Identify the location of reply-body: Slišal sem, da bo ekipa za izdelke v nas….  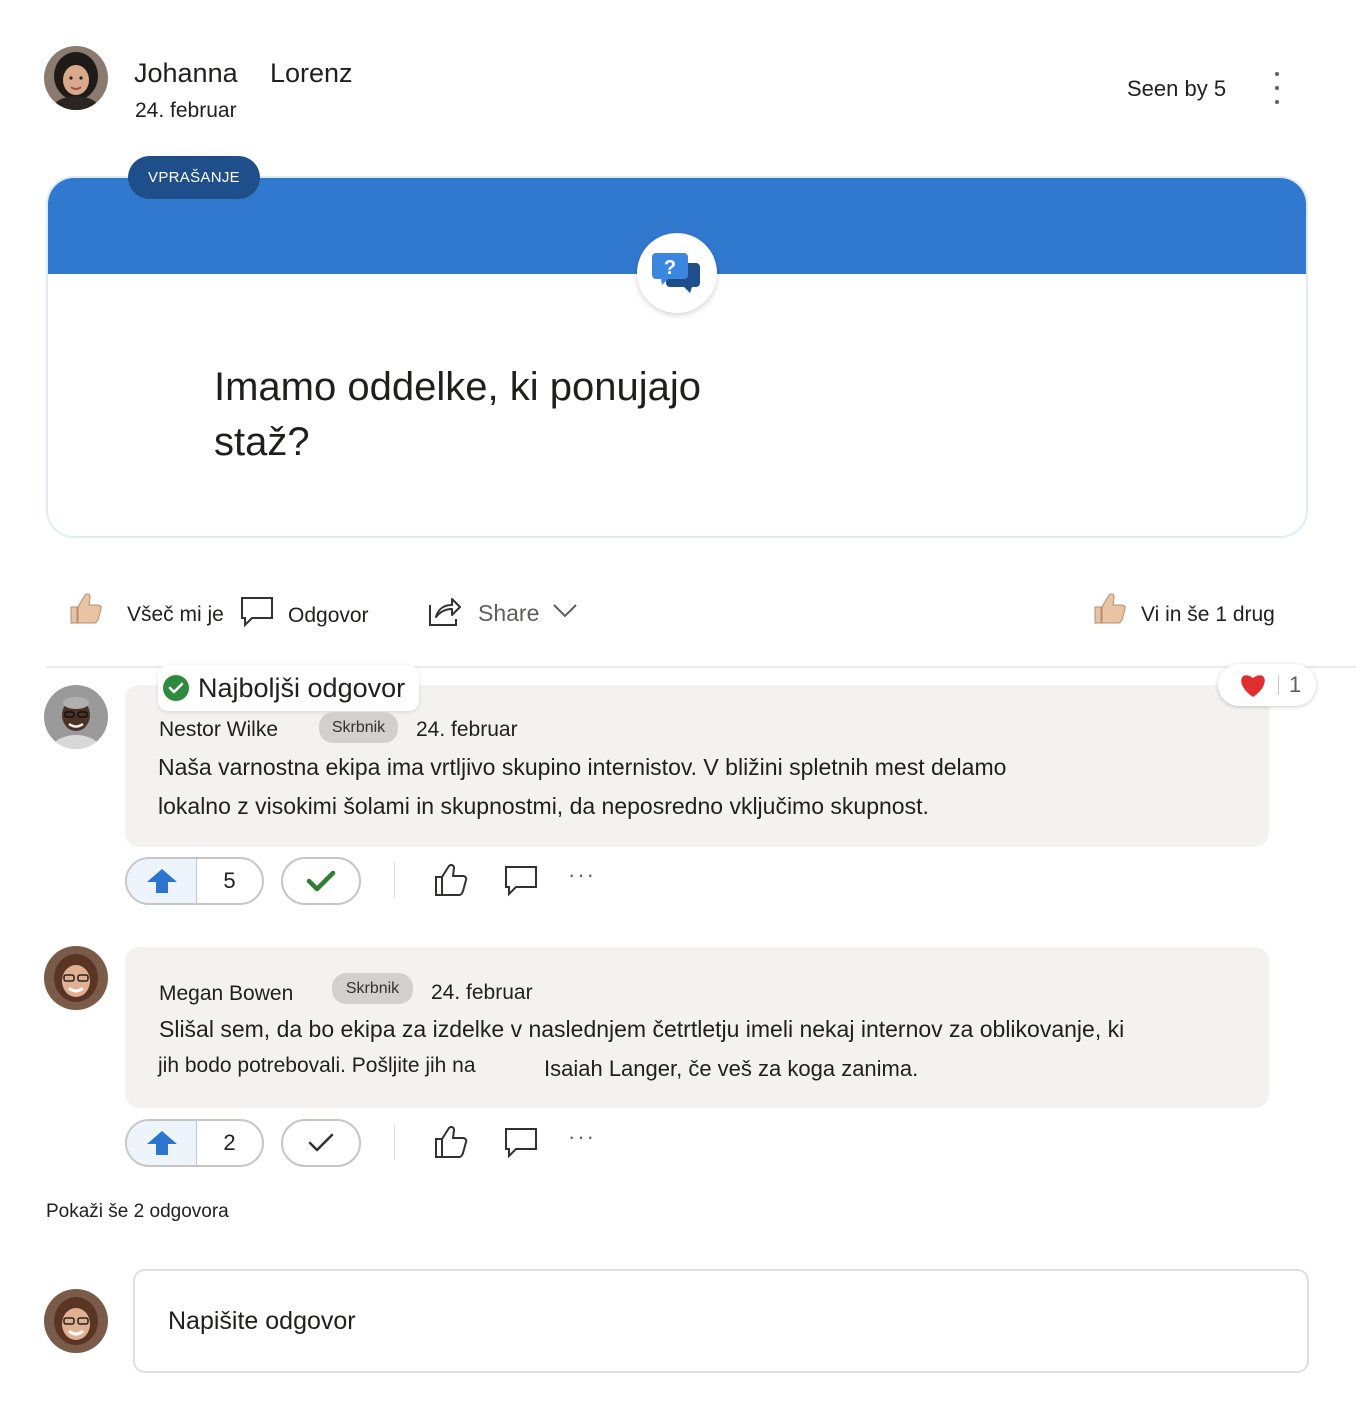
(709, 1029).